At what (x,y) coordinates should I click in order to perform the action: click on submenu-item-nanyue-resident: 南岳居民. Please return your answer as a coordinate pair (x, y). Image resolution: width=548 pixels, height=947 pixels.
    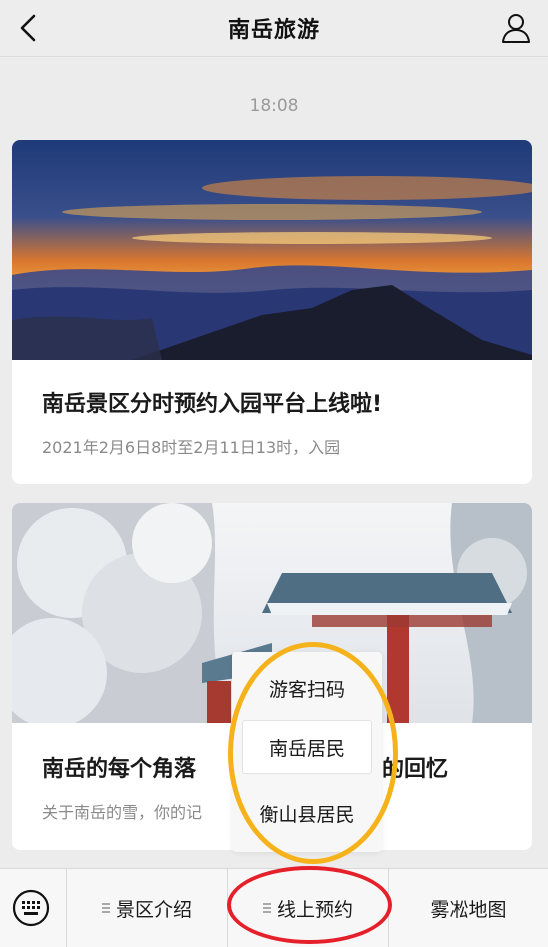
    Looking at the image, I should click on (307, 747).